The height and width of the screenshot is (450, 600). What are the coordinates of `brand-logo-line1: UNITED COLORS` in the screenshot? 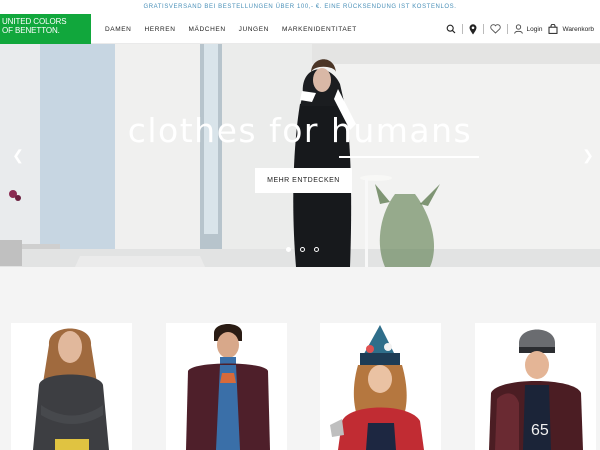 It's located at (34, 21).